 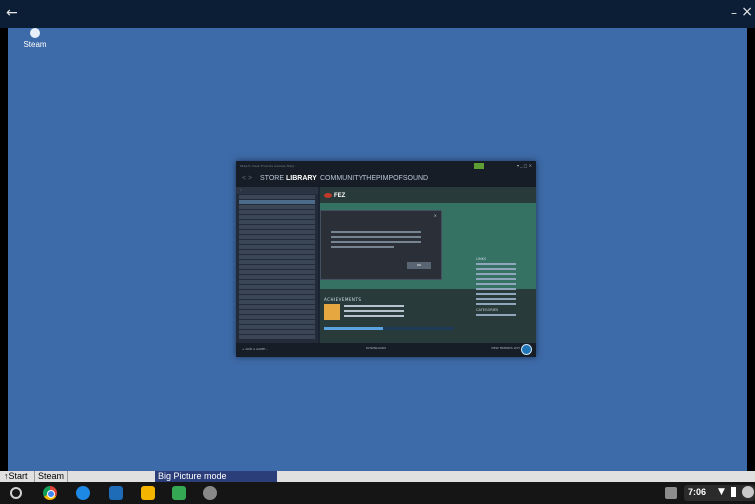 What do you see at coordinates (671, 493) in the screenshot?
I see `notification-icon` at bounding box center [671, 493].